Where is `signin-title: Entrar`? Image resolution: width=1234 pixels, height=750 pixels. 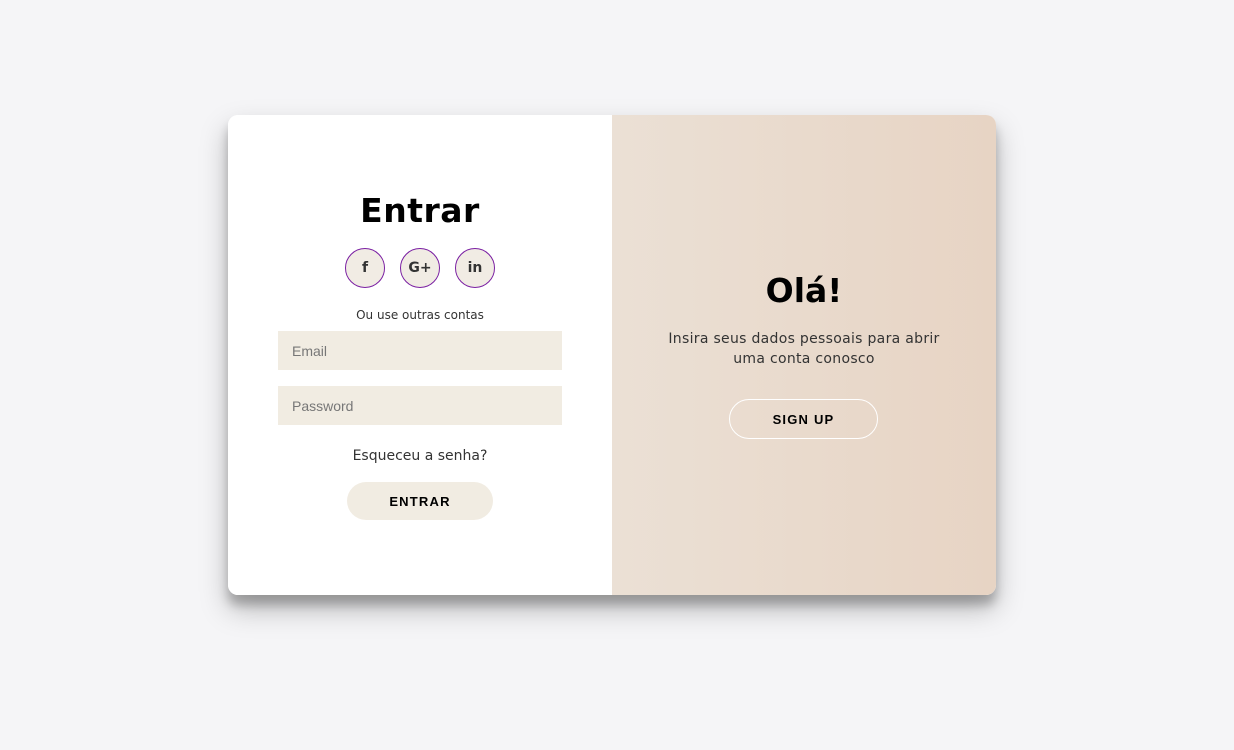
signin-title: Entrar is located at coordinates (420, 210).